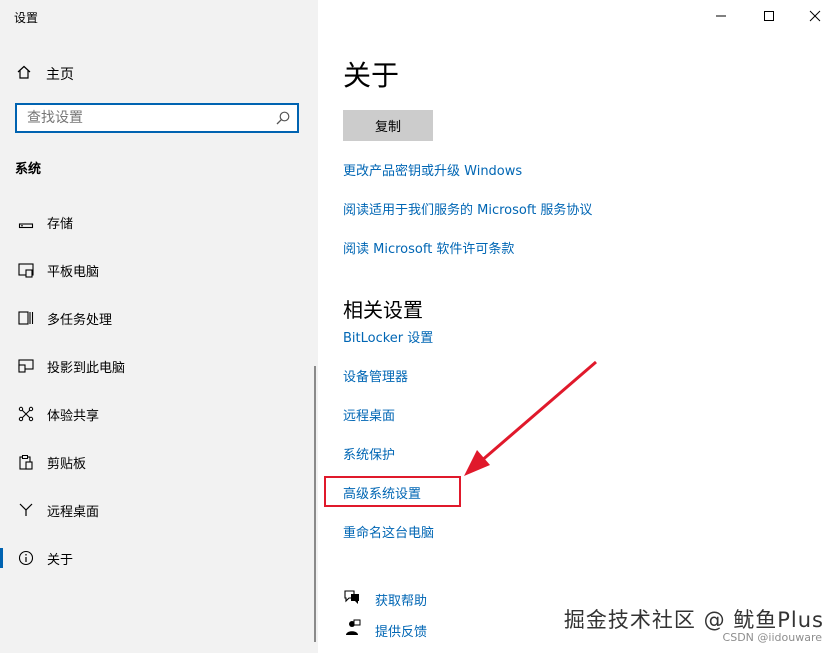 The width and height of the screenshot is (836, 653). Describe the element at coordinates (530, 418) in the screenshot. I see `annotation-arrow` at that location.